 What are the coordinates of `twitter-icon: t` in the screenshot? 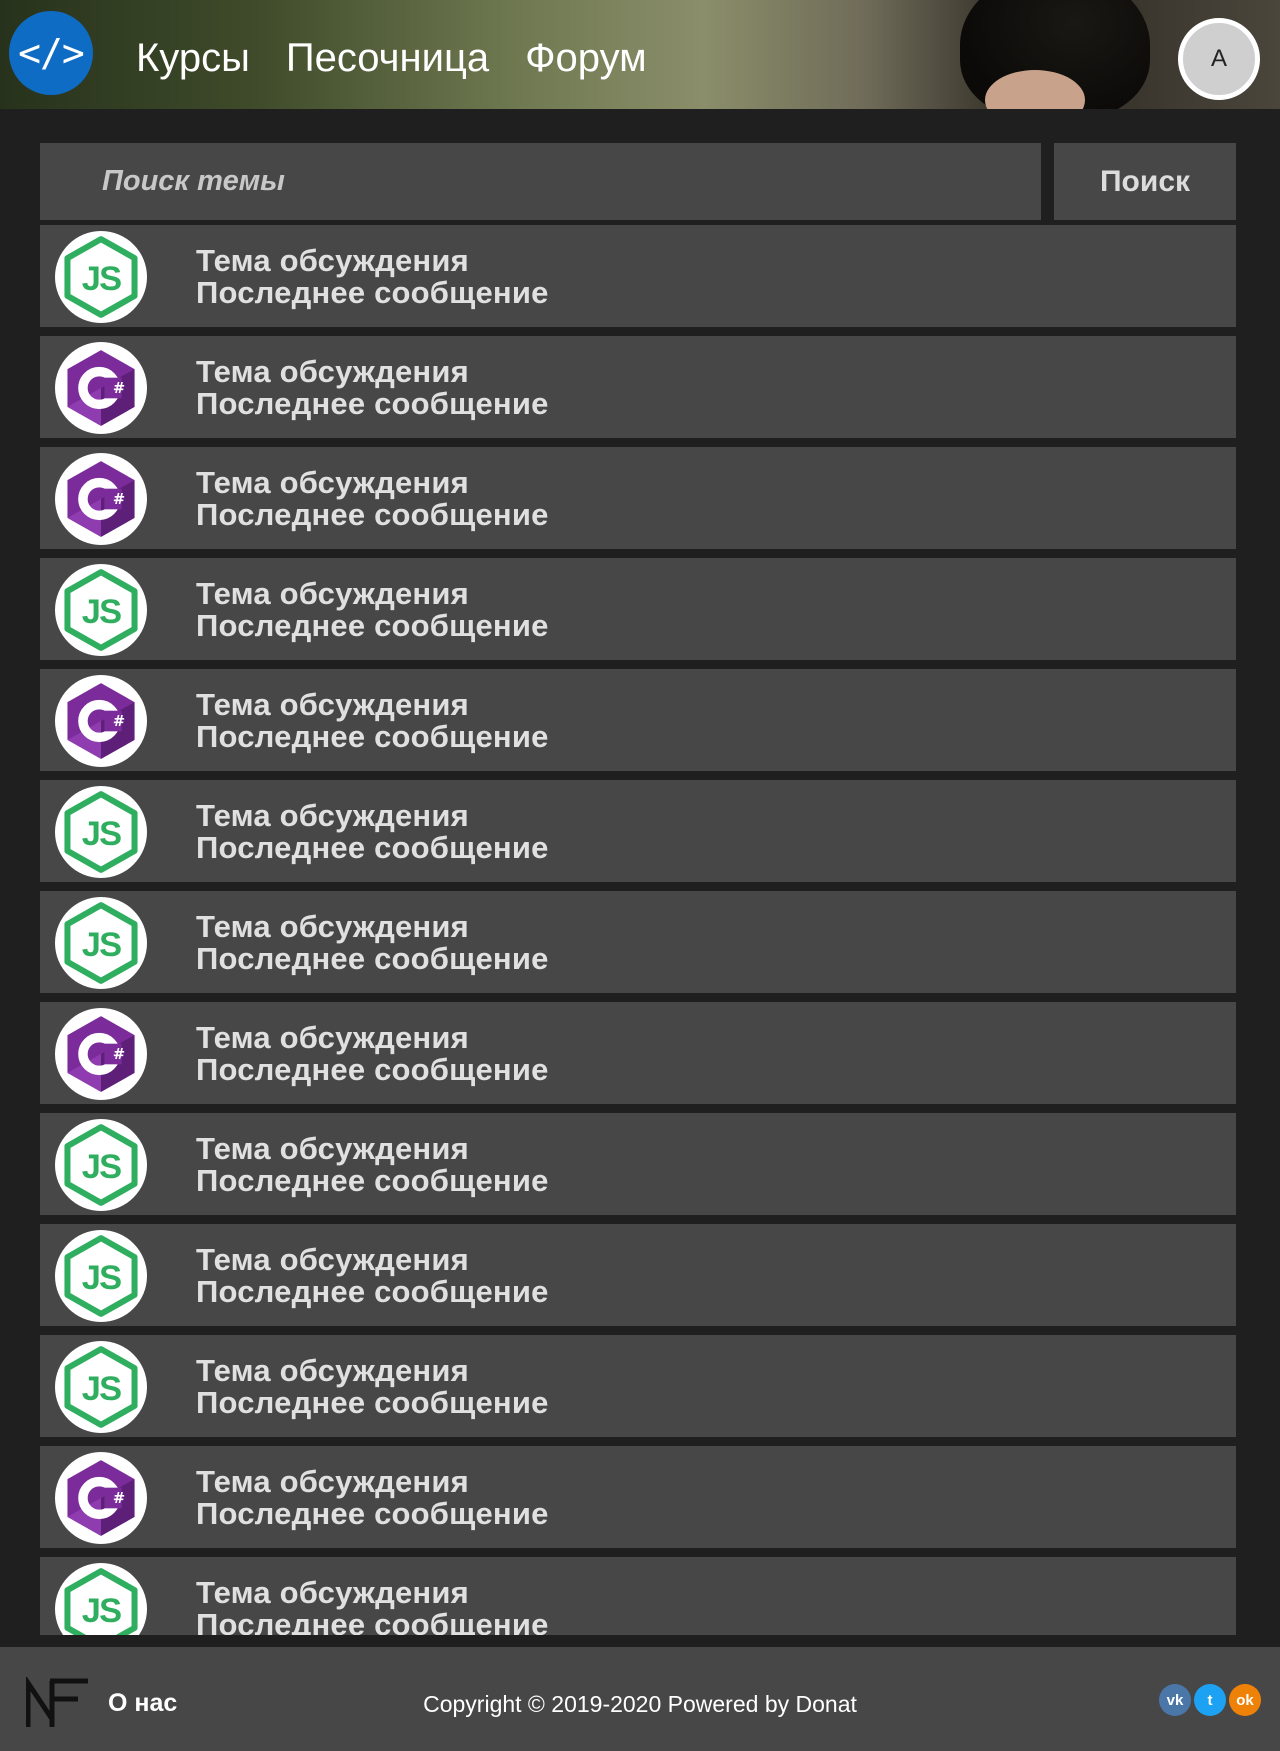 It's located at (1210, 1700).